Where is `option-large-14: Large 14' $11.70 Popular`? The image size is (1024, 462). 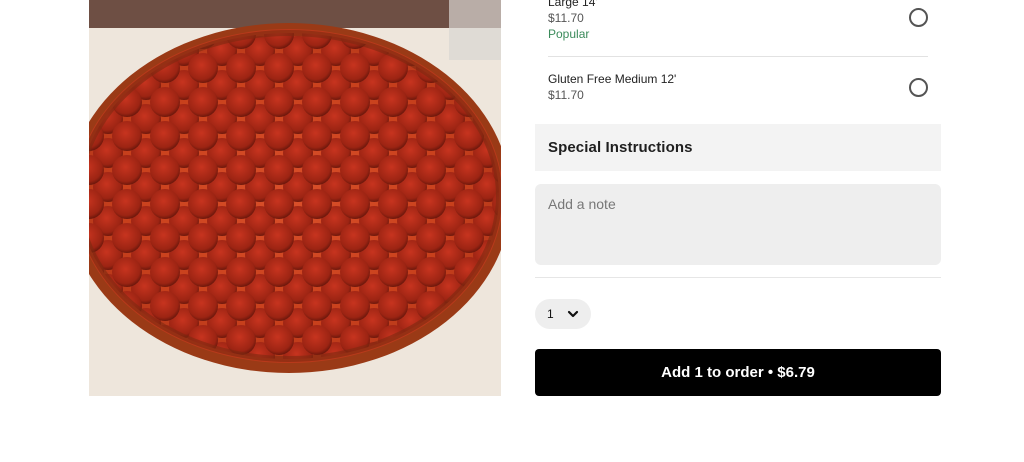 option-large-14: Large 14' $11.70 Popular is located at coordinates (738, 21).